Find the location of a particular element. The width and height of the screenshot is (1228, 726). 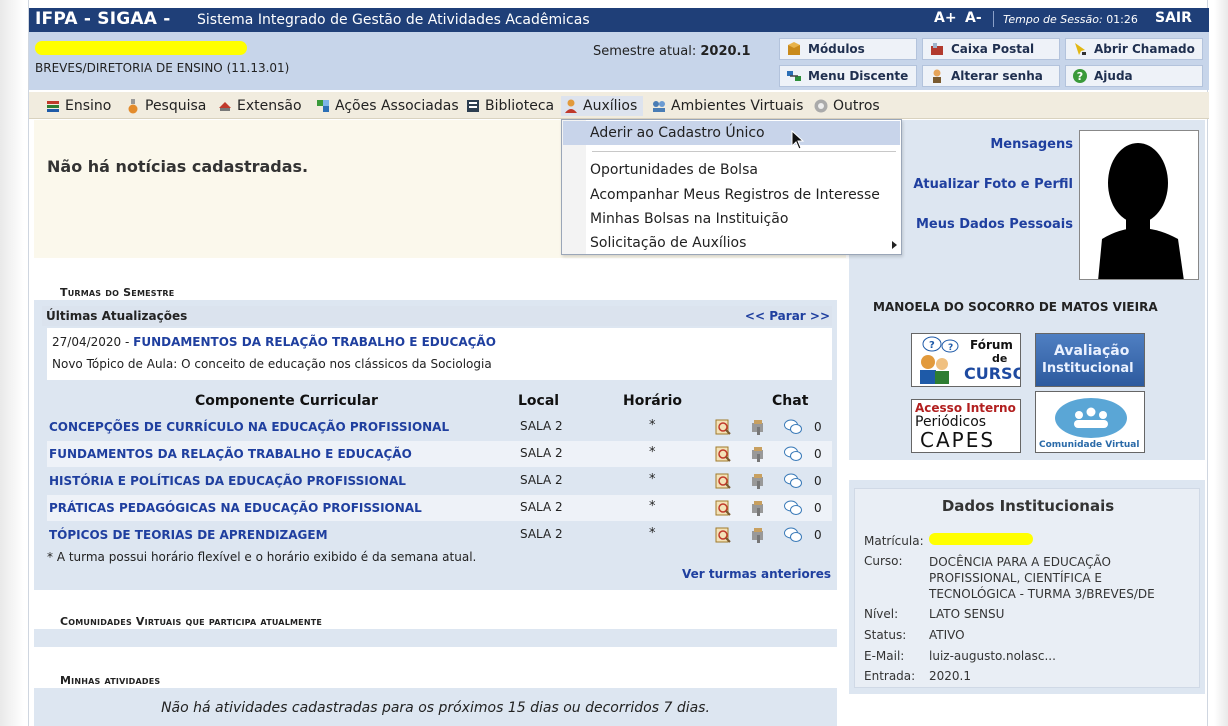

help-icon: ? is located at coordinates (1080, 76).